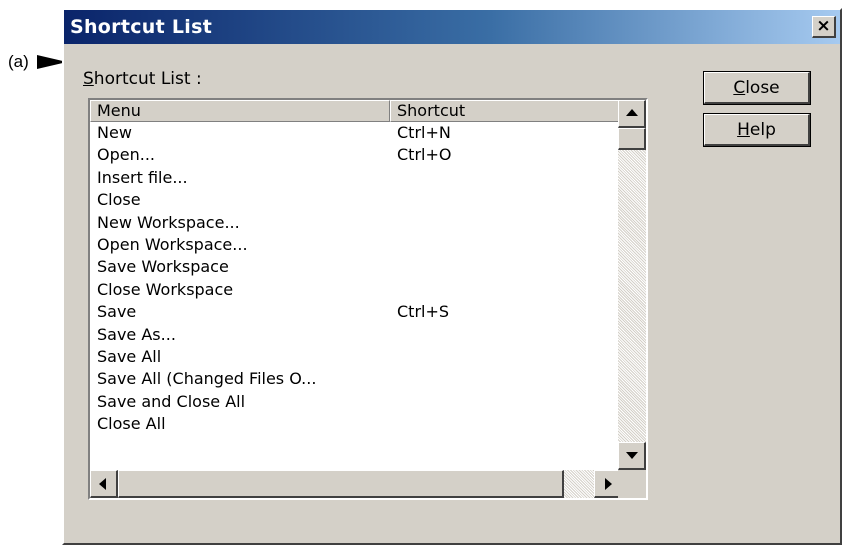  I want to click on dialog-title: Shortcut List, so click(141, 27).